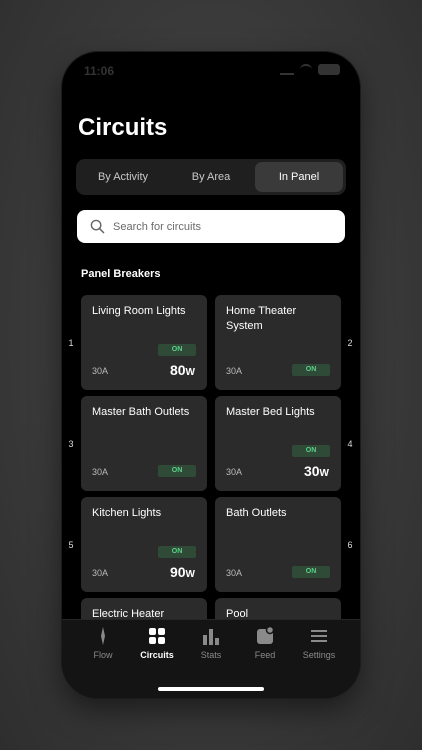 The width and height of the screenshot is (422, 750). Describe the element at coordinates (287, 69) in the screenshot. I see `signal-icon` at that location.